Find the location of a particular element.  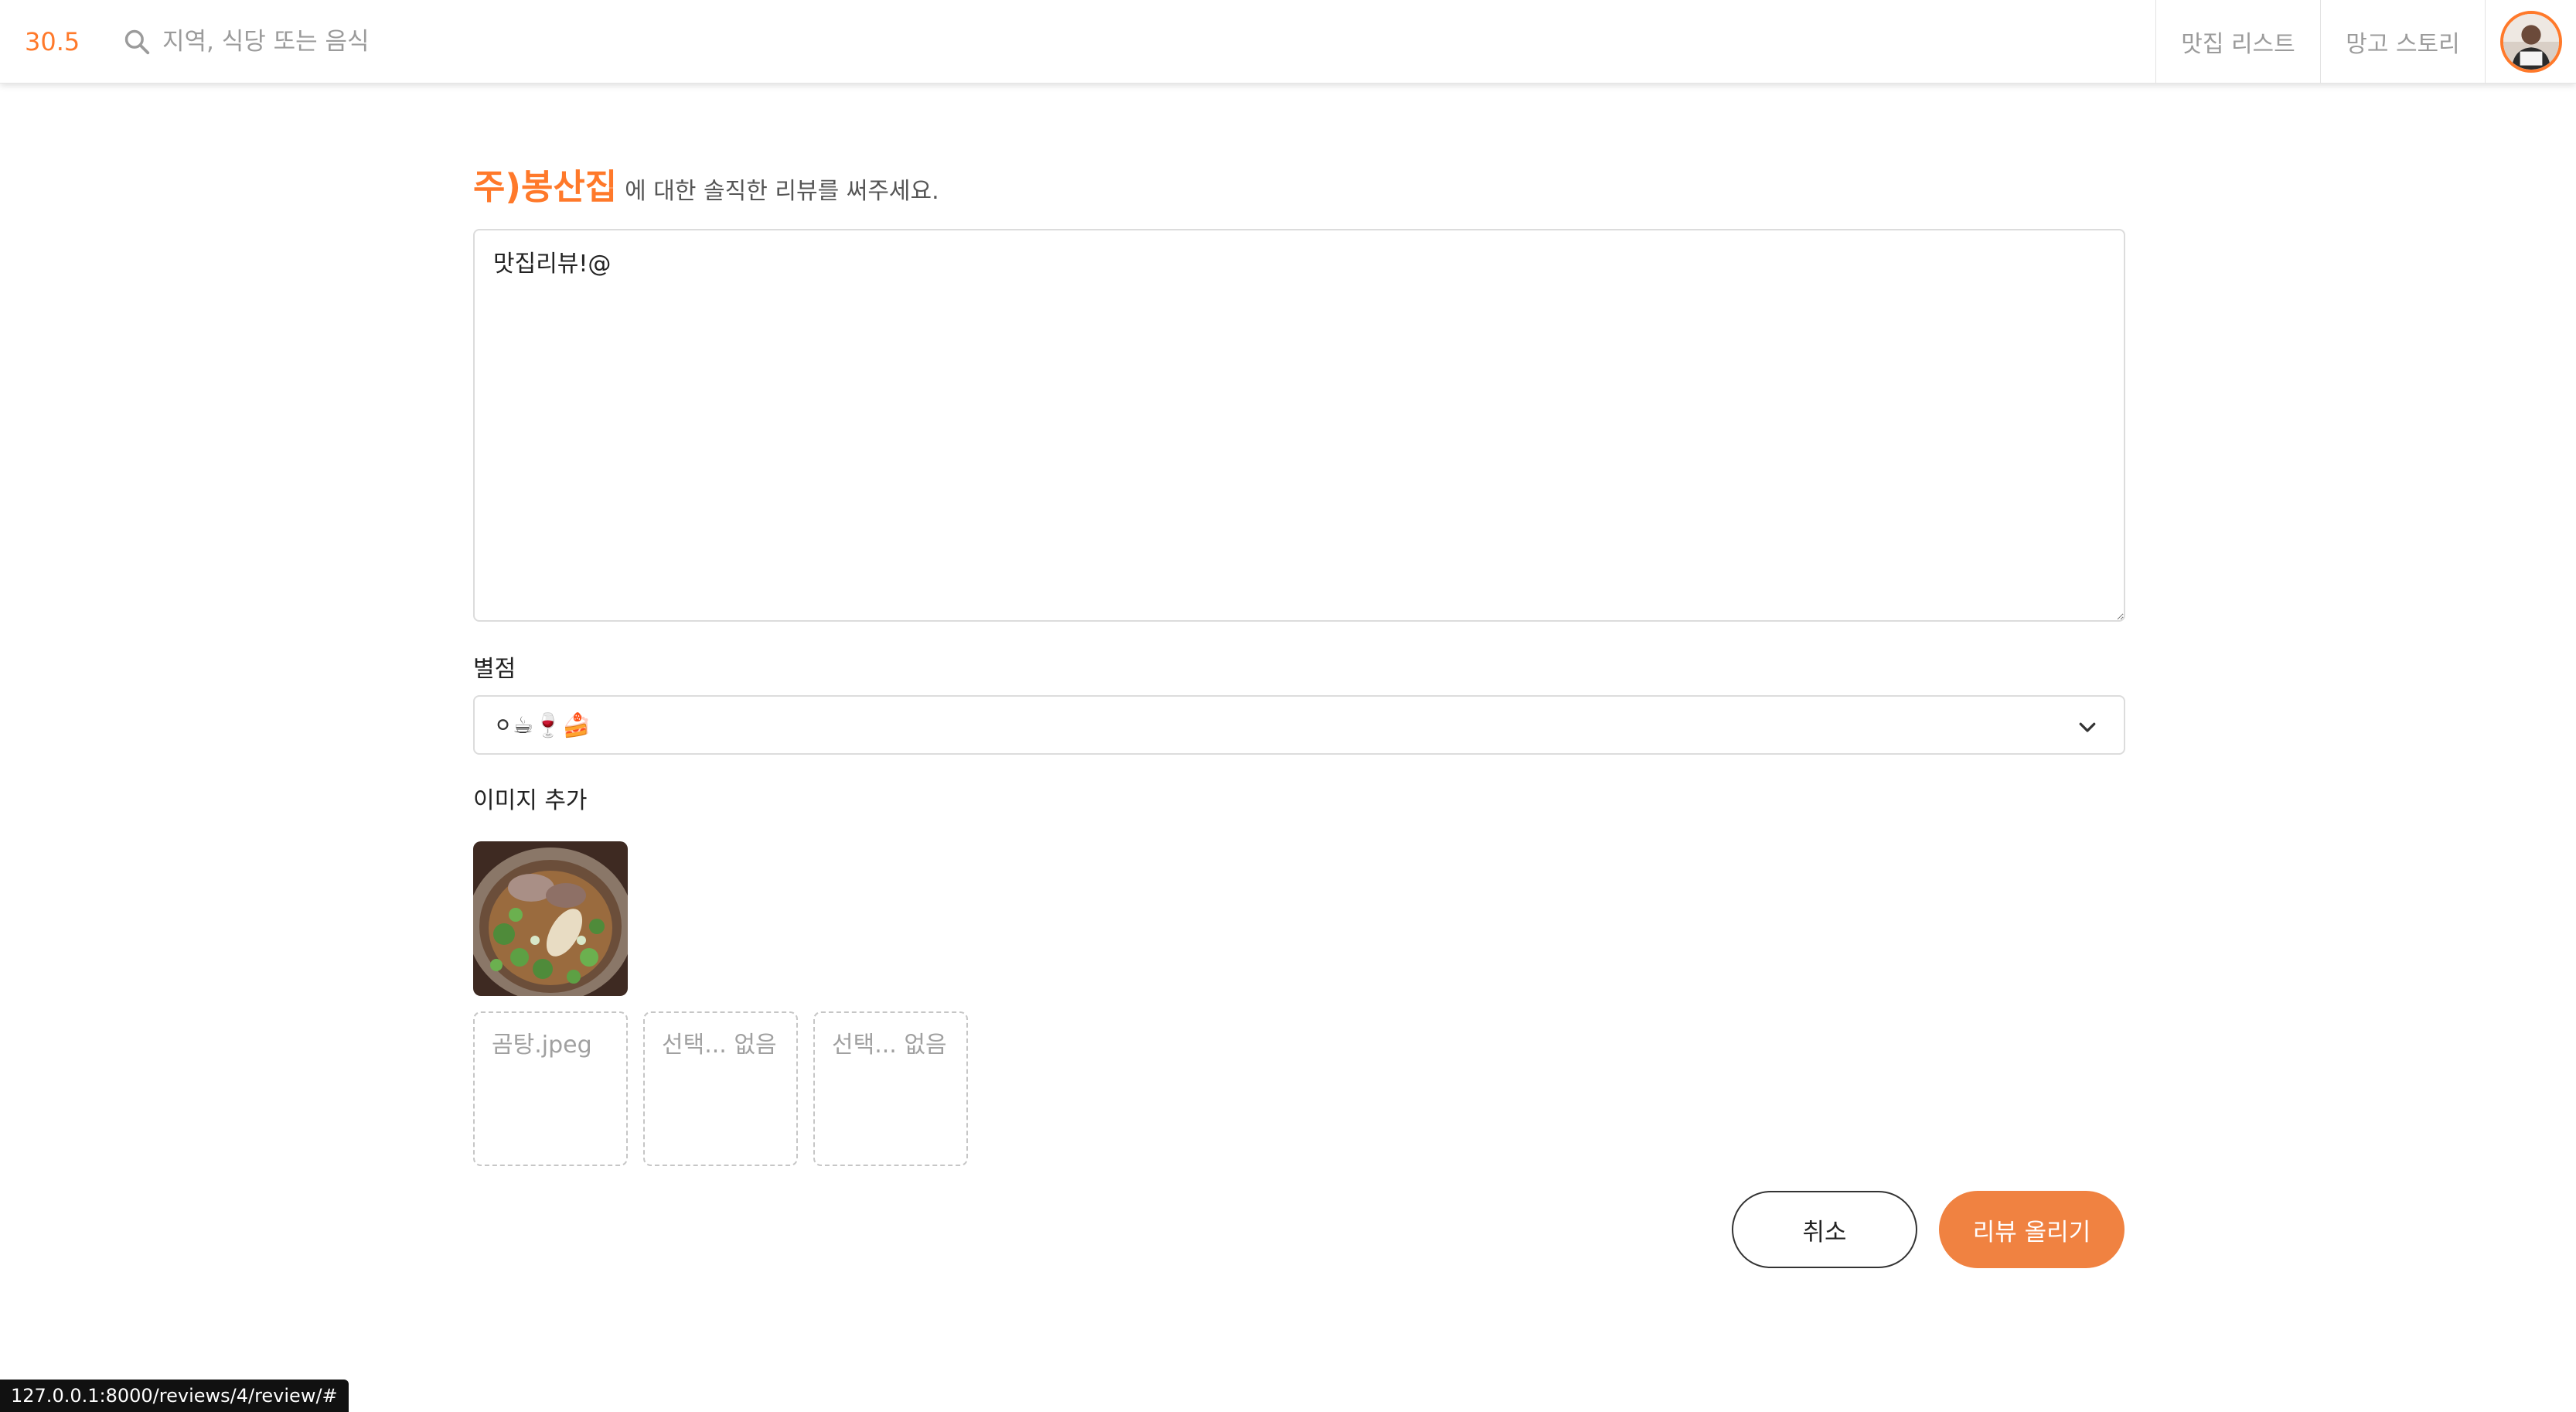

heading-suffix: 에 대한 솔직한 리뷰를 써주세요. is located at coordinates (782, 191).